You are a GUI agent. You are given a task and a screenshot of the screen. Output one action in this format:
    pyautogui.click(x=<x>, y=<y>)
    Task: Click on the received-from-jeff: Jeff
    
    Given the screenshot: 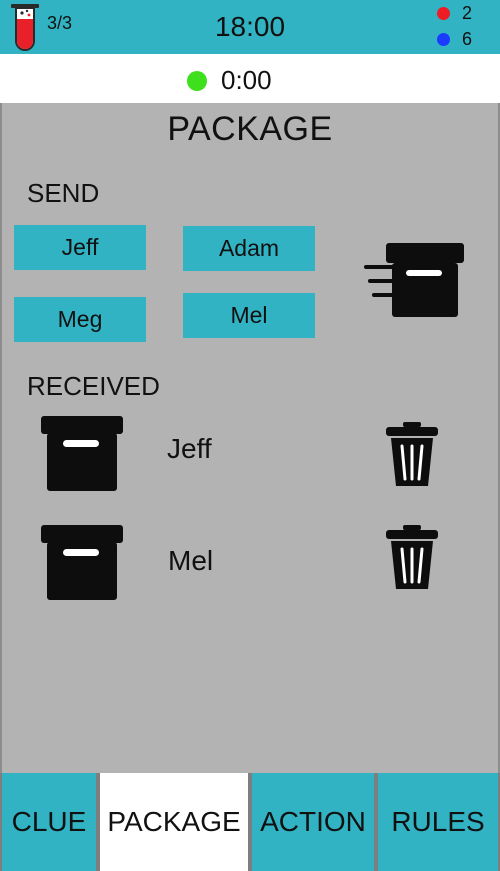 What is the action you would take?
    pyautogui.click(x=189, y=448)
    